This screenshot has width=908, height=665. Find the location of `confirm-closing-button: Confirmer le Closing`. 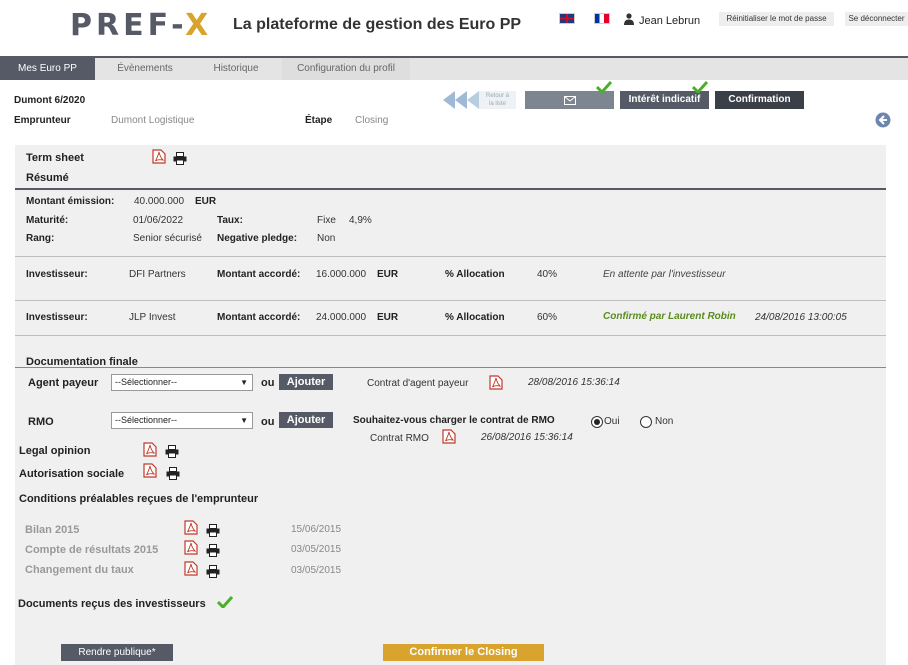

confirm-closing-button: Confirmer le Closing is located at coordinates (463, 652).